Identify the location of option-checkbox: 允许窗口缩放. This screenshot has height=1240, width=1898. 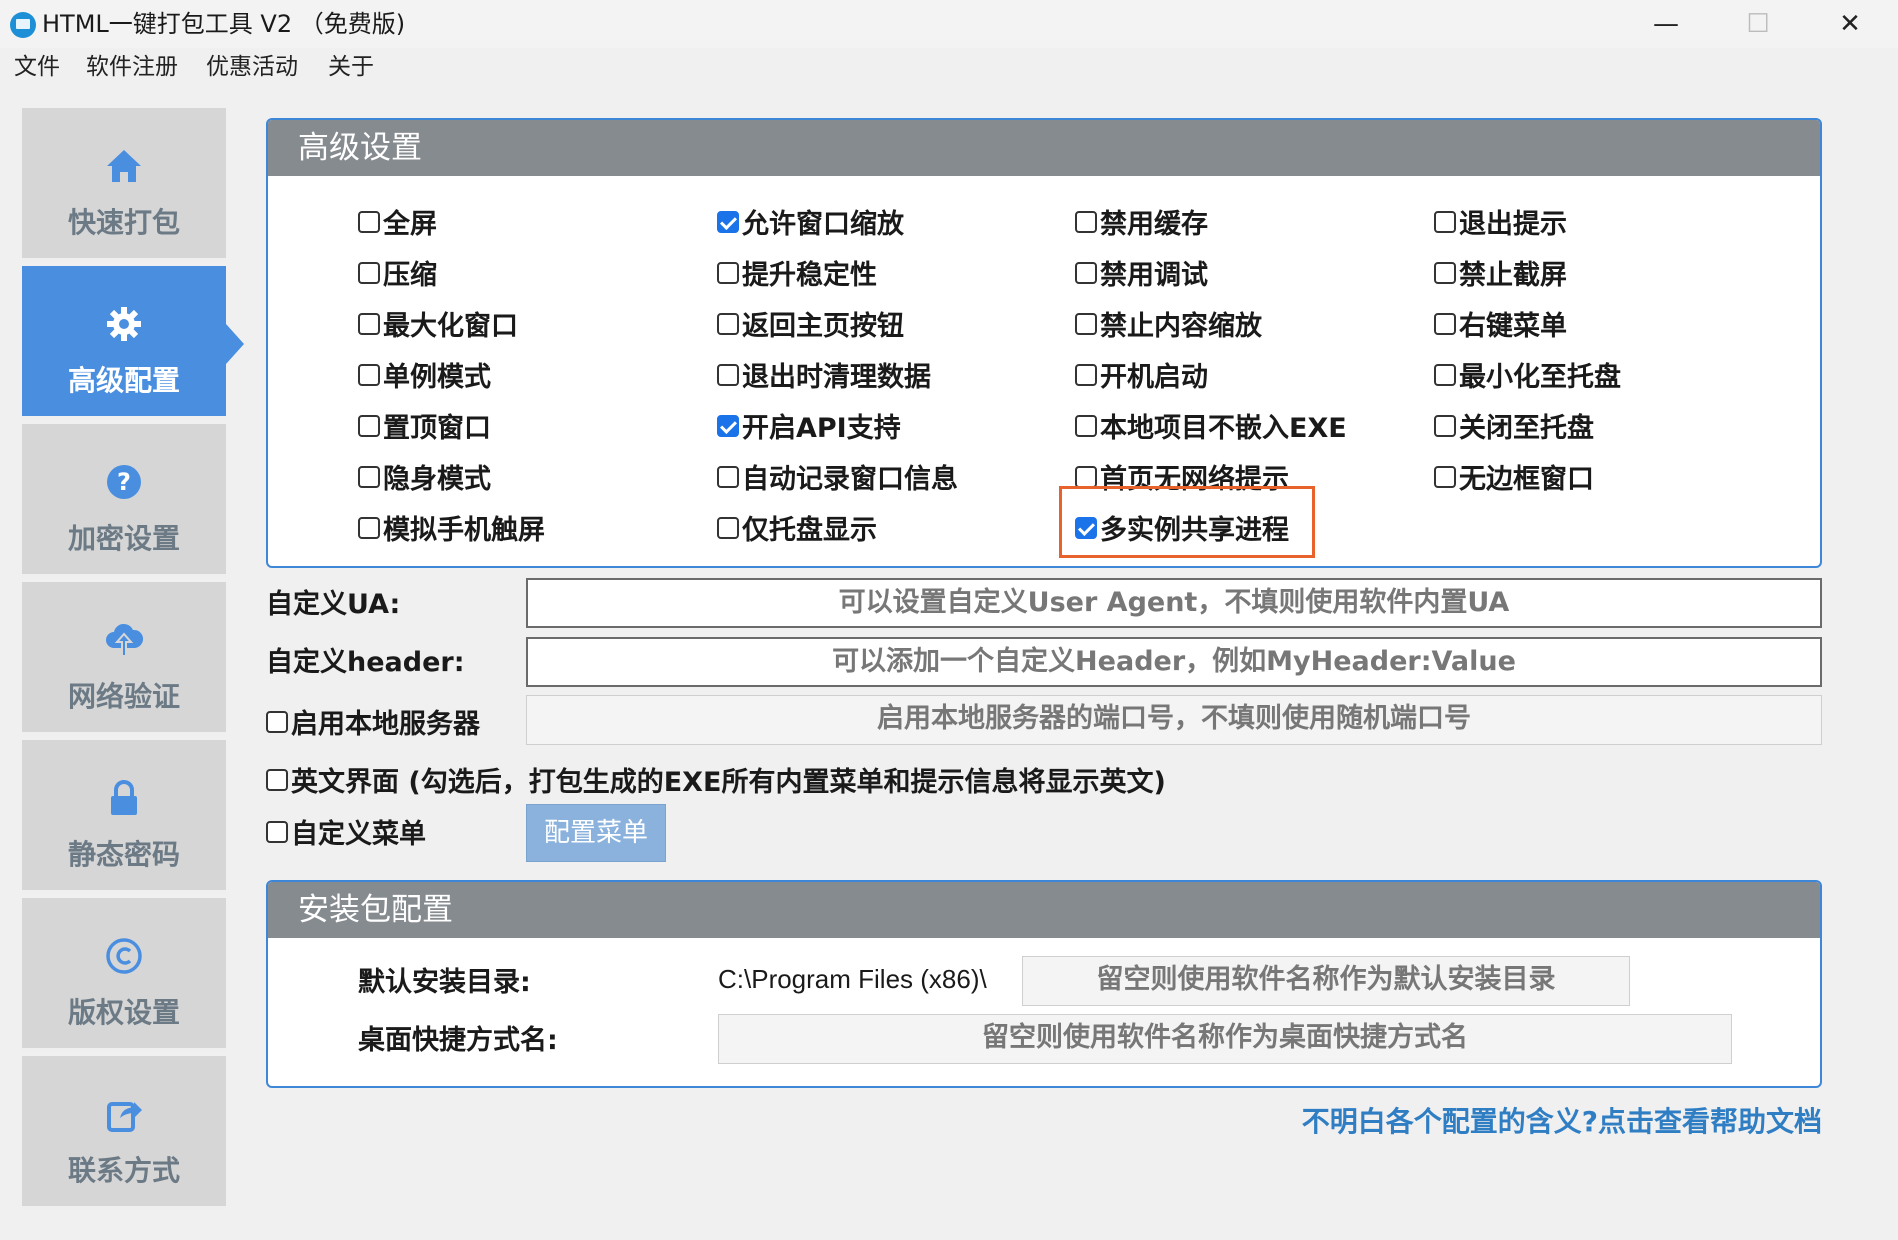
(810, 221).